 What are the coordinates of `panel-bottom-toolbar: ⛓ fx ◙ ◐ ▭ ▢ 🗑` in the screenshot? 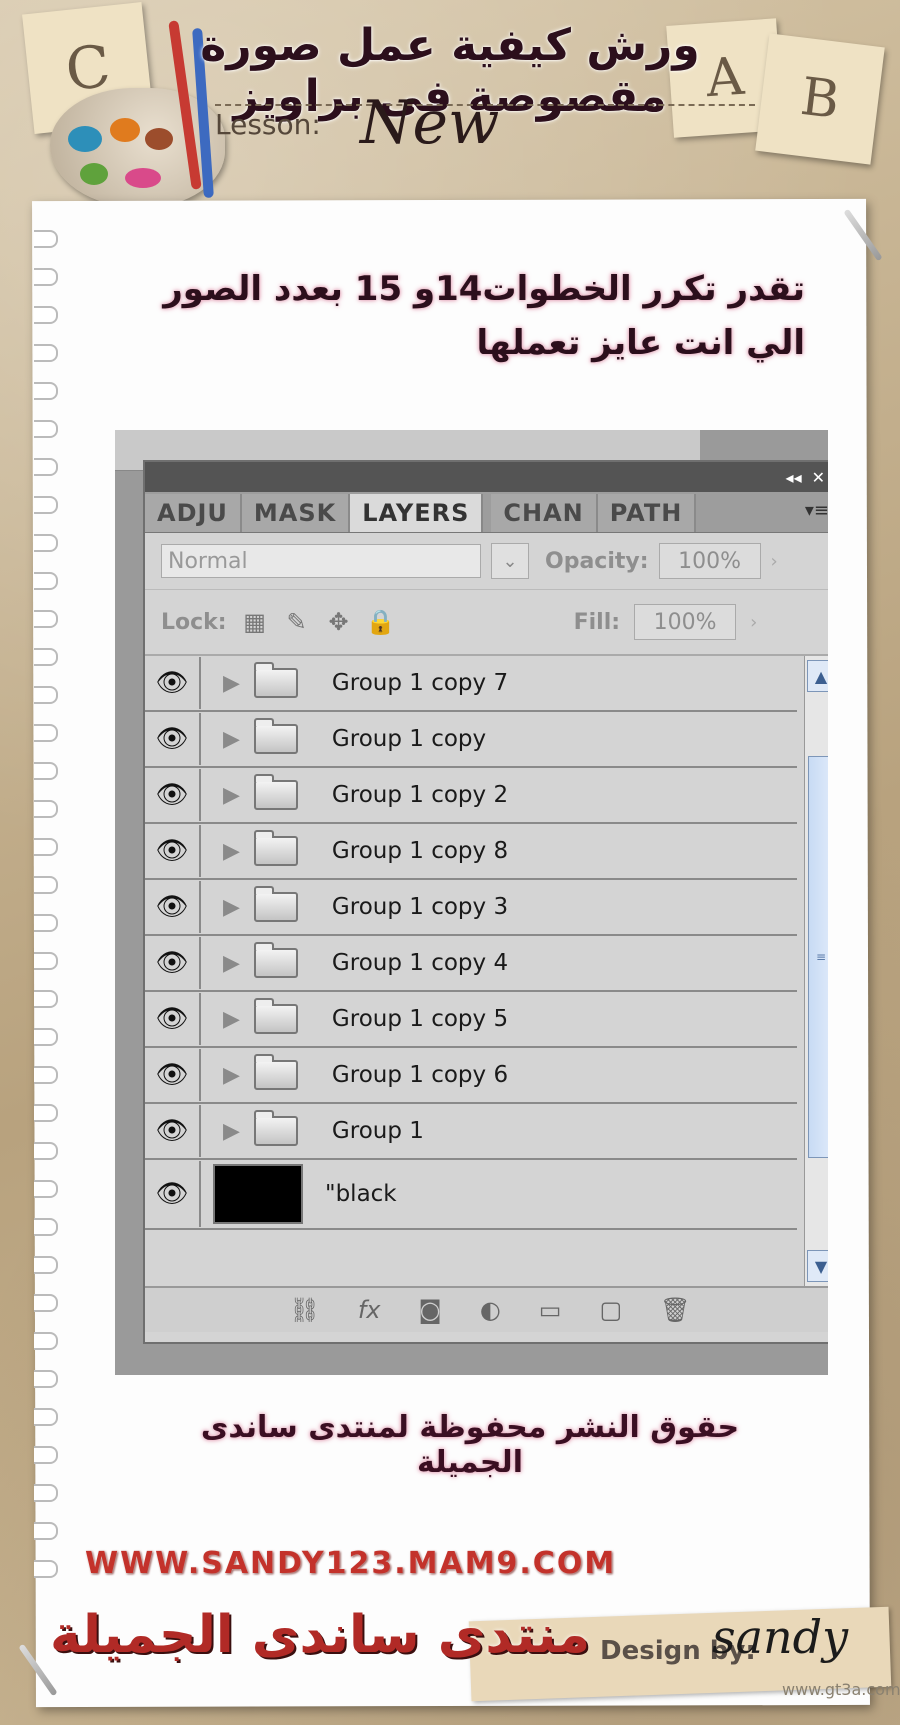 It's located at (486, 1309).